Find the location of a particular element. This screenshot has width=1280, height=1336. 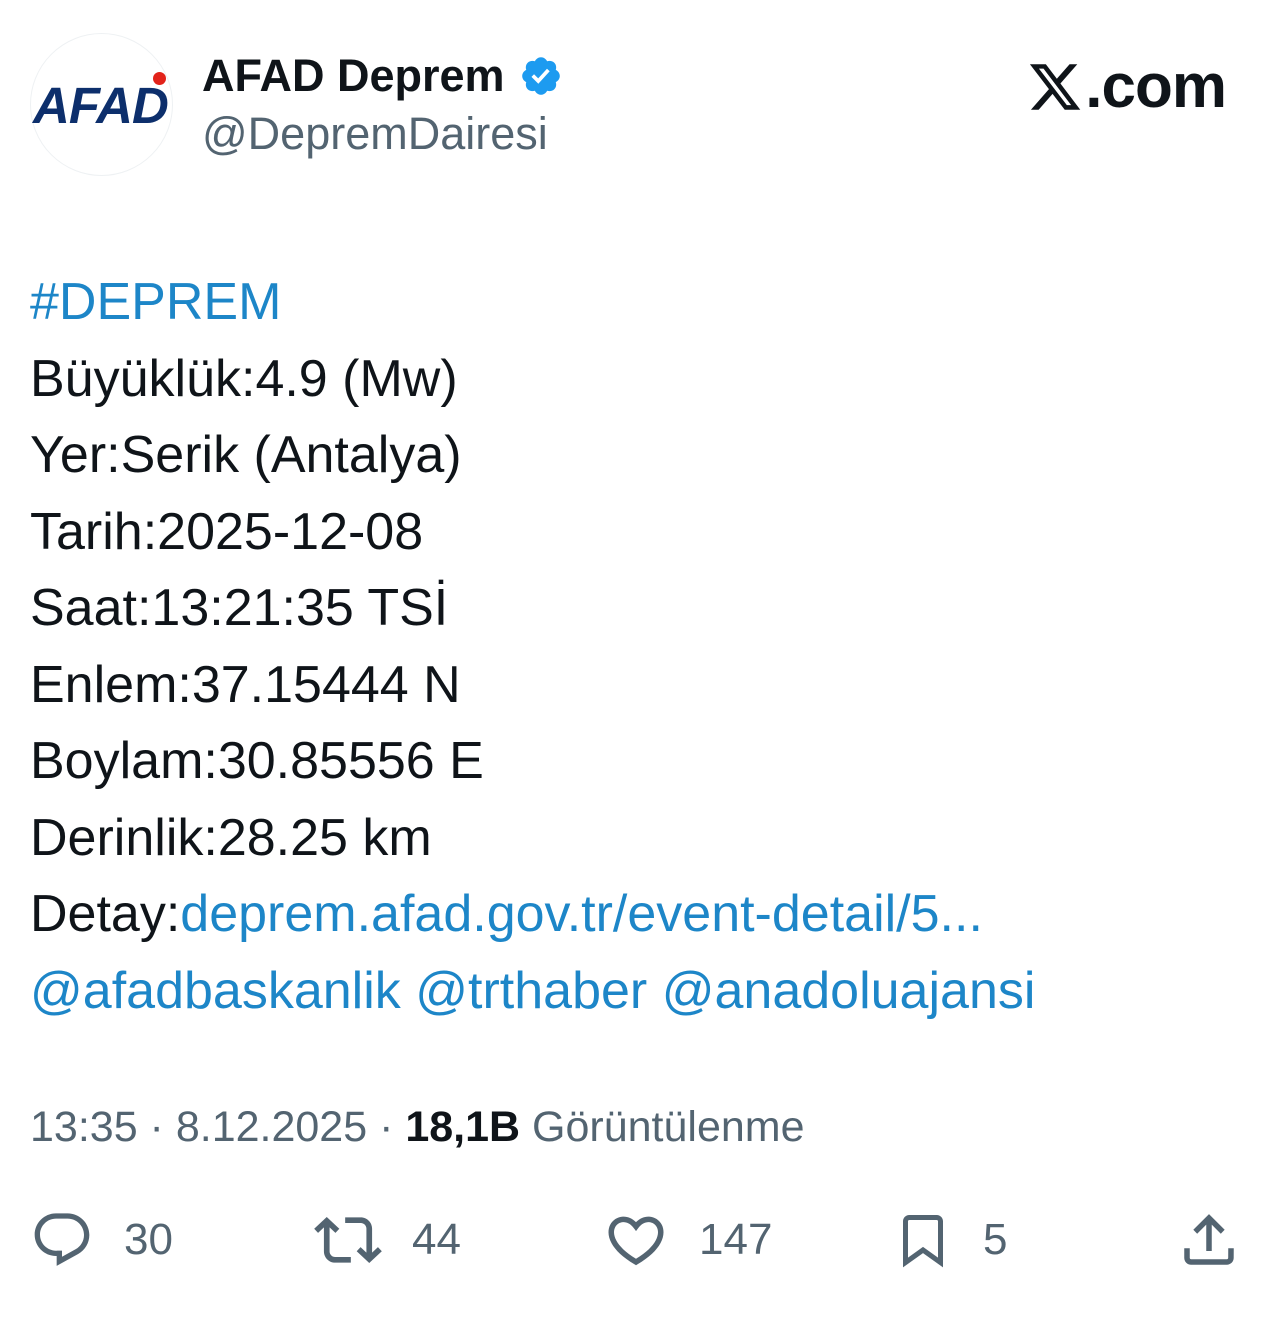

bookmark-icon is located at coordinates (923, 1241).